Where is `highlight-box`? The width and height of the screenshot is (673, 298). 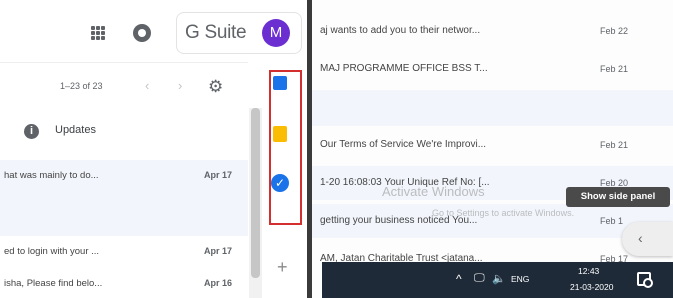
highlight-box is located at coordinates (285, 147).